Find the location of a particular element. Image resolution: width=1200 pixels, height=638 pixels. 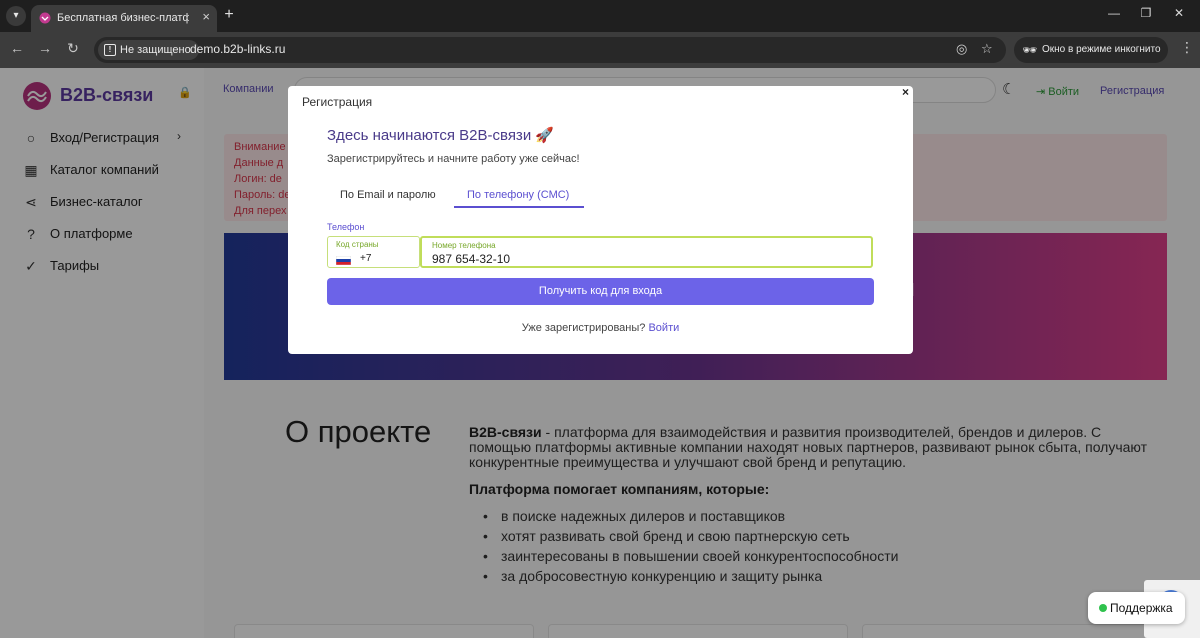

russia-flag-icon is located at coordinates (343, 260).